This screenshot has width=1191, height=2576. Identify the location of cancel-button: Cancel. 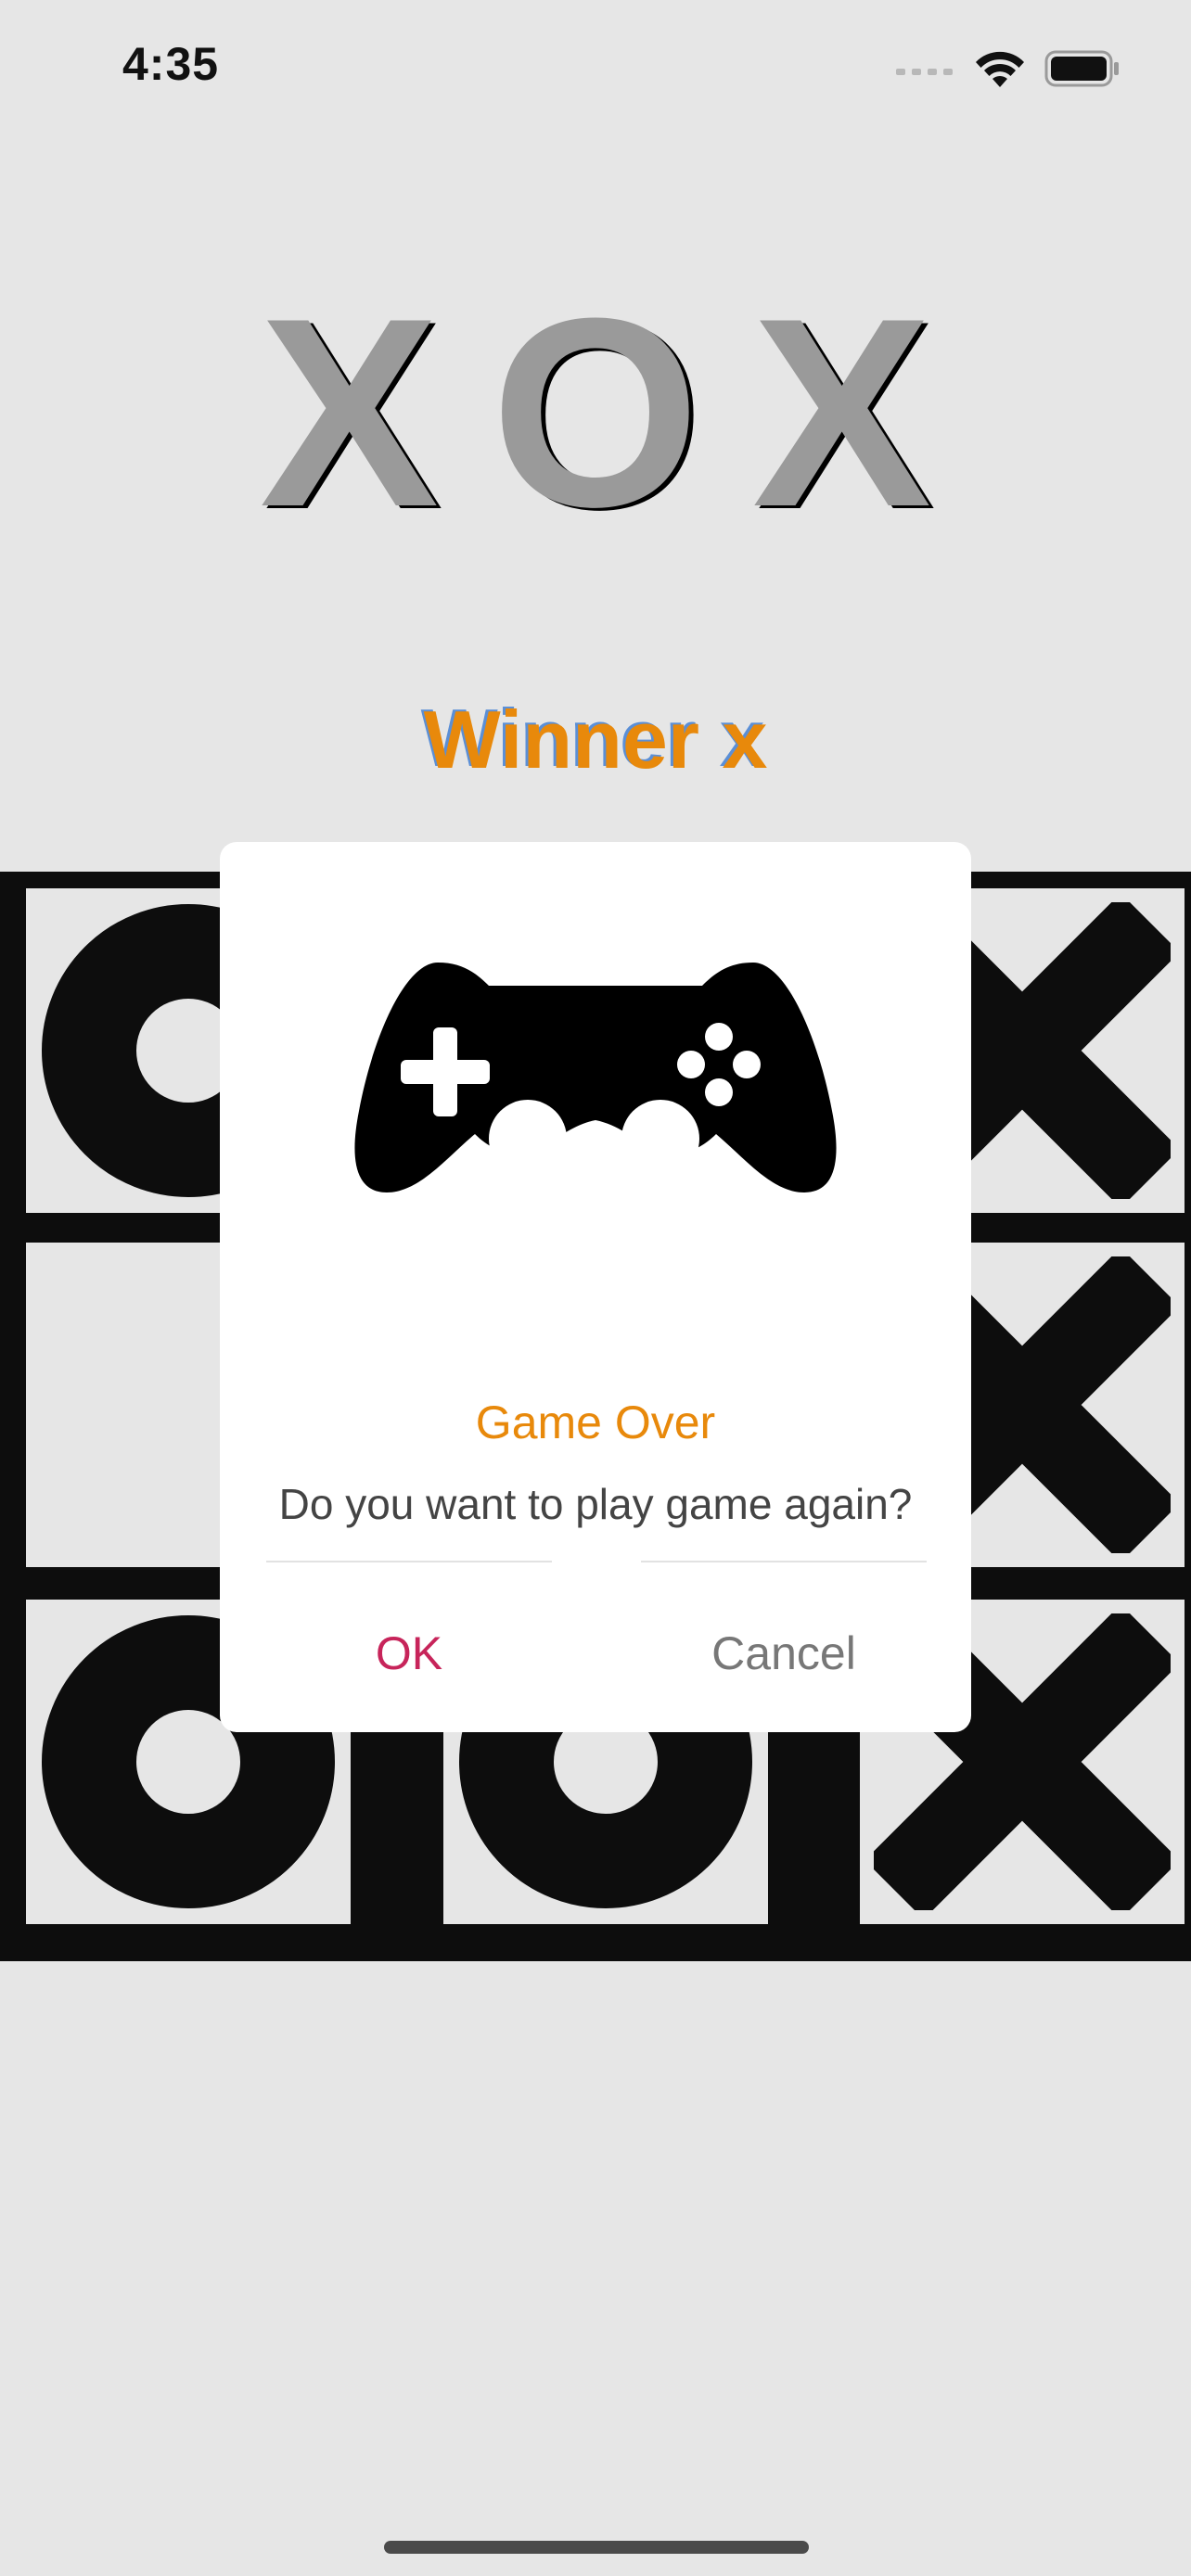
(784, 1653).